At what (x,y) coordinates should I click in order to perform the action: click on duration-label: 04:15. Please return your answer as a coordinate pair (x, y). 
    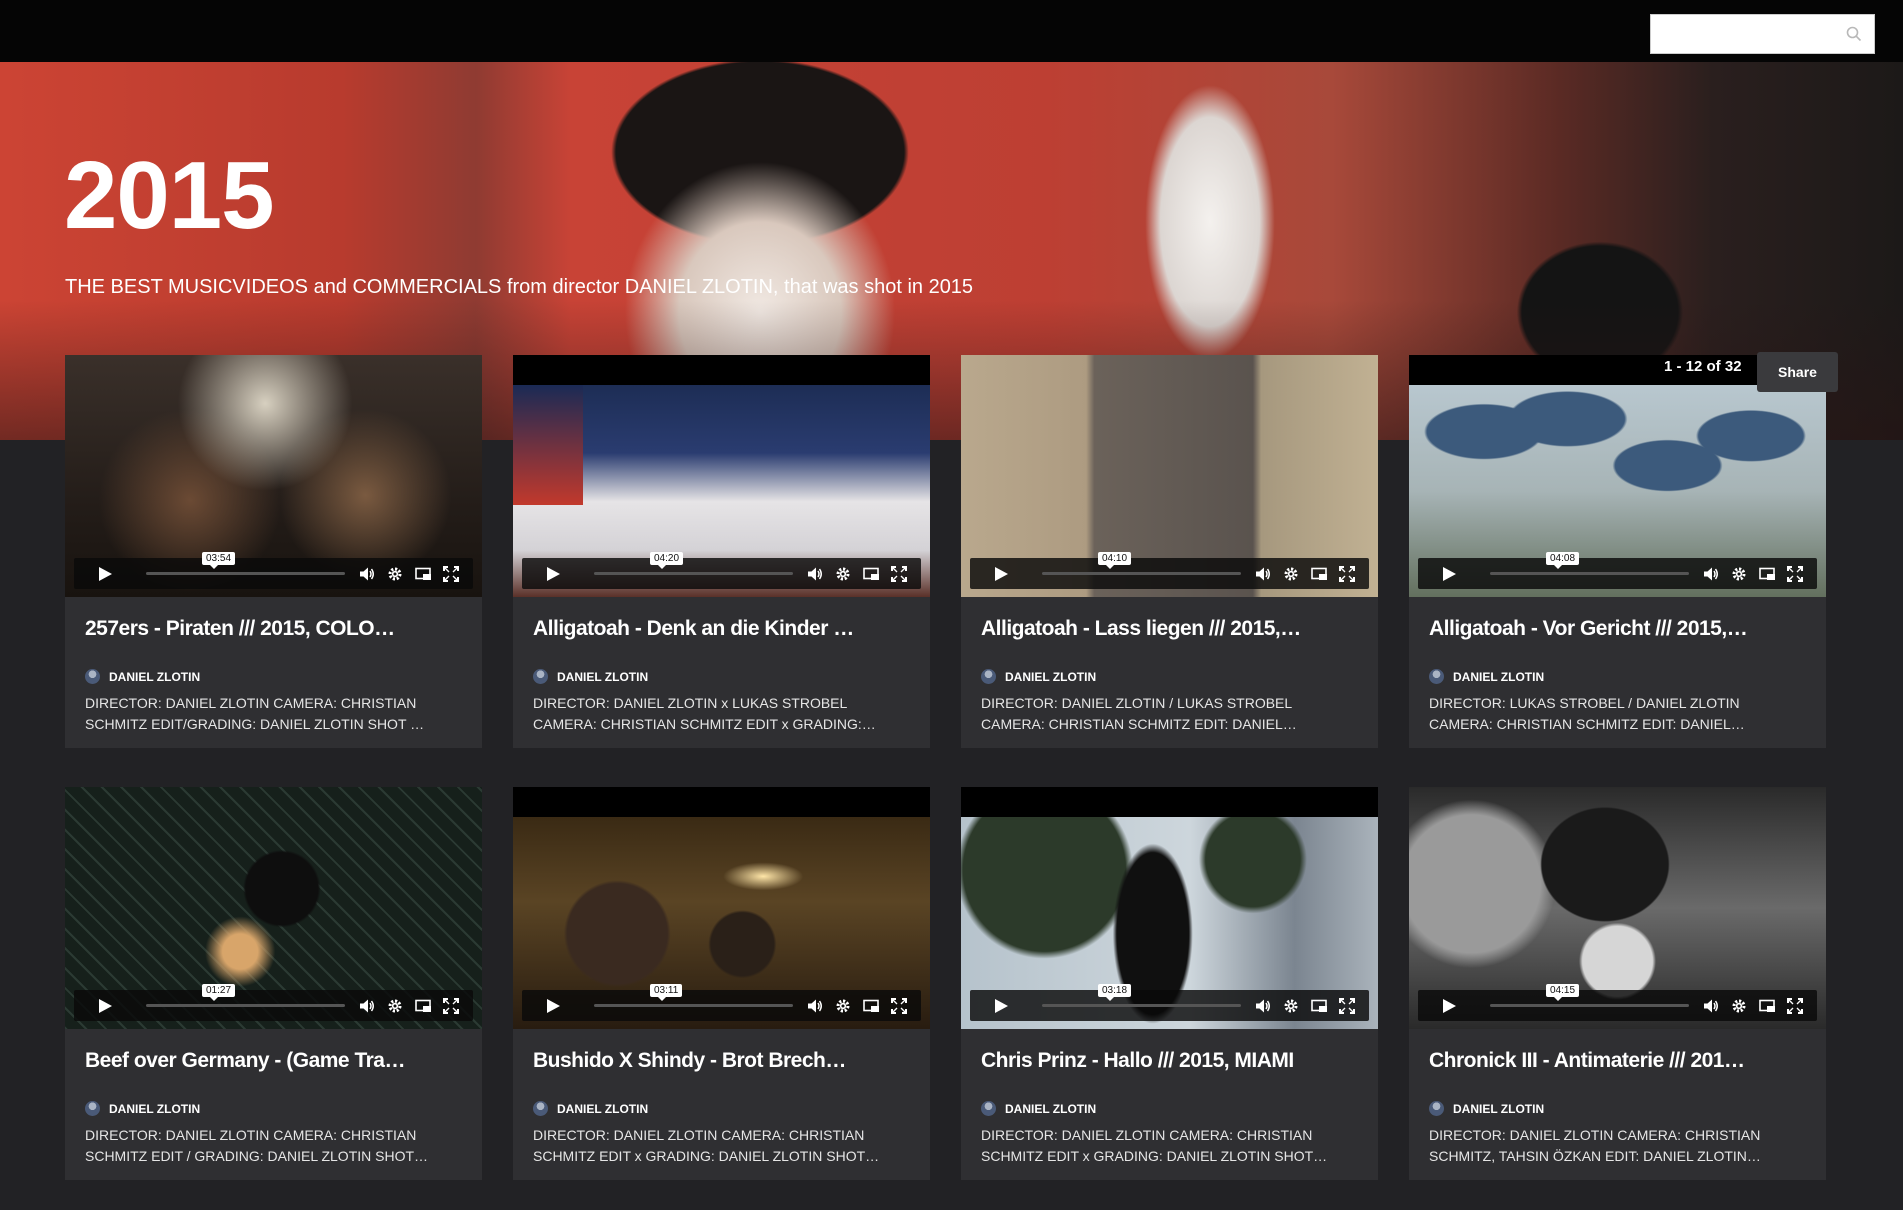
    Looking at the image, I should click on (1563, 992).